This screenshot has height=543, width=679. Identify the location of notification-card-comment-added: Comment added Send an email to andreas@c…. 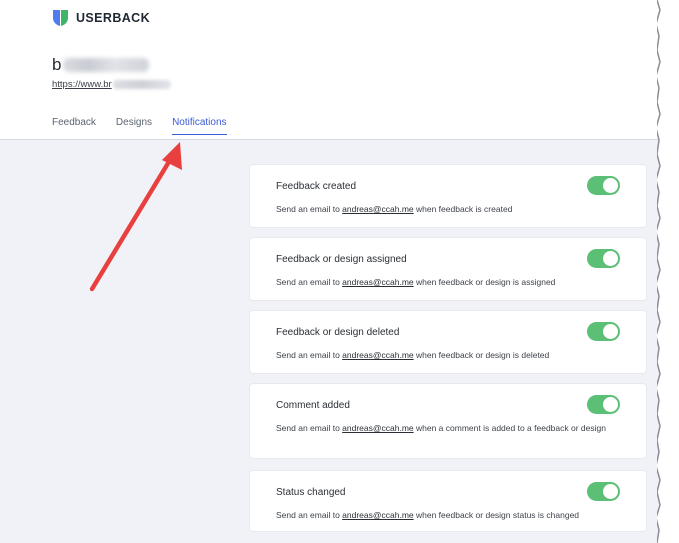
(448, 421).